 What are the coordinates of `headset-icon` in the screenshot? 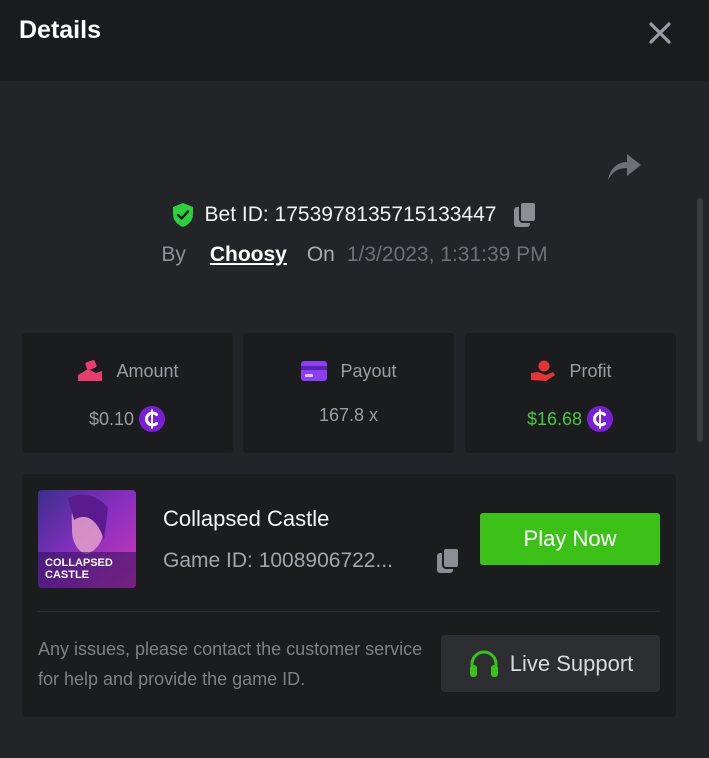 It's located at (483, 663).